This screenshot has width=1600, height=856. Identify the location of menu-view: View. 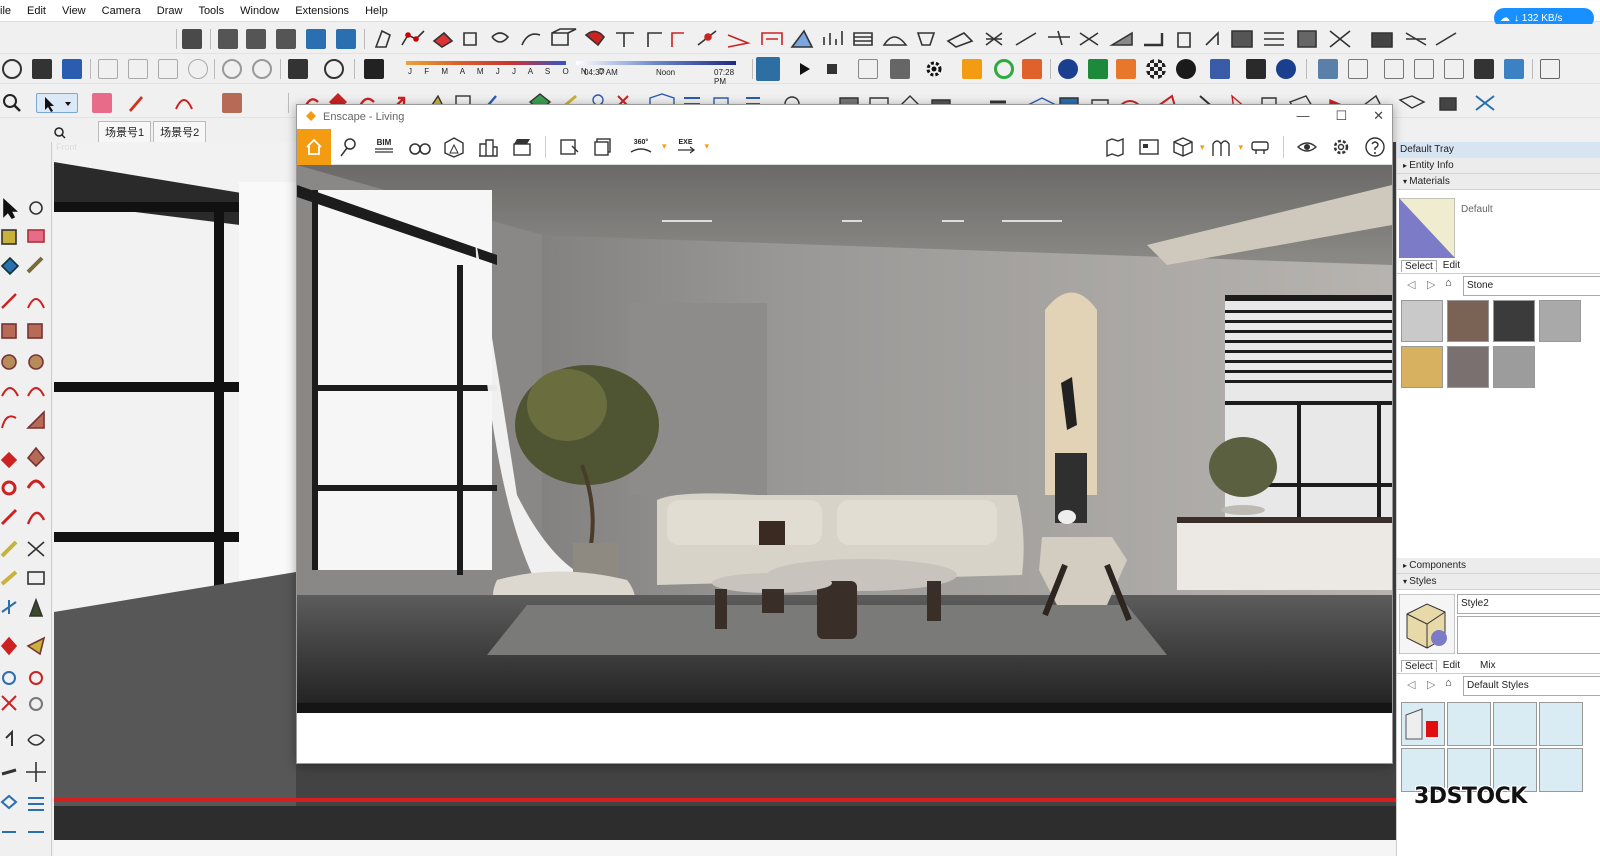
(74, 11).